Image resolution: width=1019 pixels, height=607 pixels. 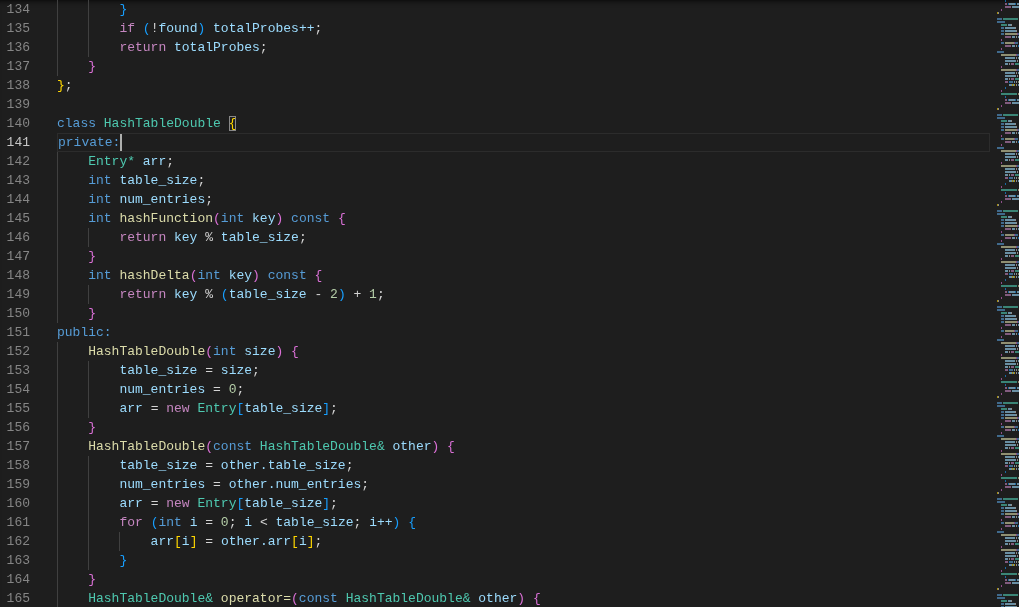 What do you see at coordinates (267, 523) in the screenshot?
I see `code-line: for (int i = 0; i < table_size; i++) {` at bounding box center [267, 523].